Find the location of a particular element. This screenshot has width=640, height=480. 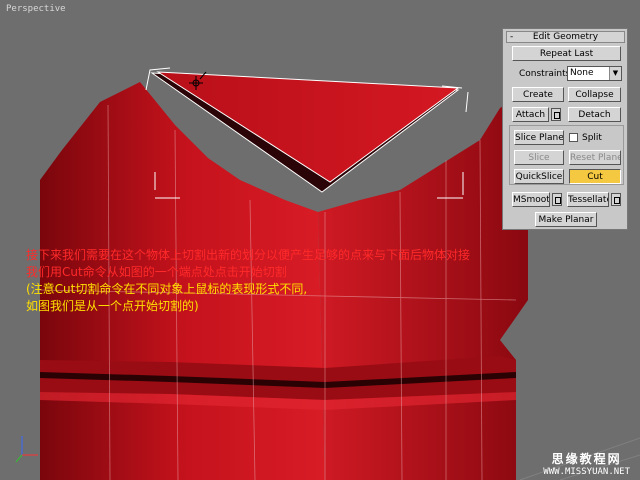

tutorial-line-1: 接下来我们需要在这个物体上切割出新的划分以便产生足够的点来与下面后物体对接 is located at coordinates (248, 255).